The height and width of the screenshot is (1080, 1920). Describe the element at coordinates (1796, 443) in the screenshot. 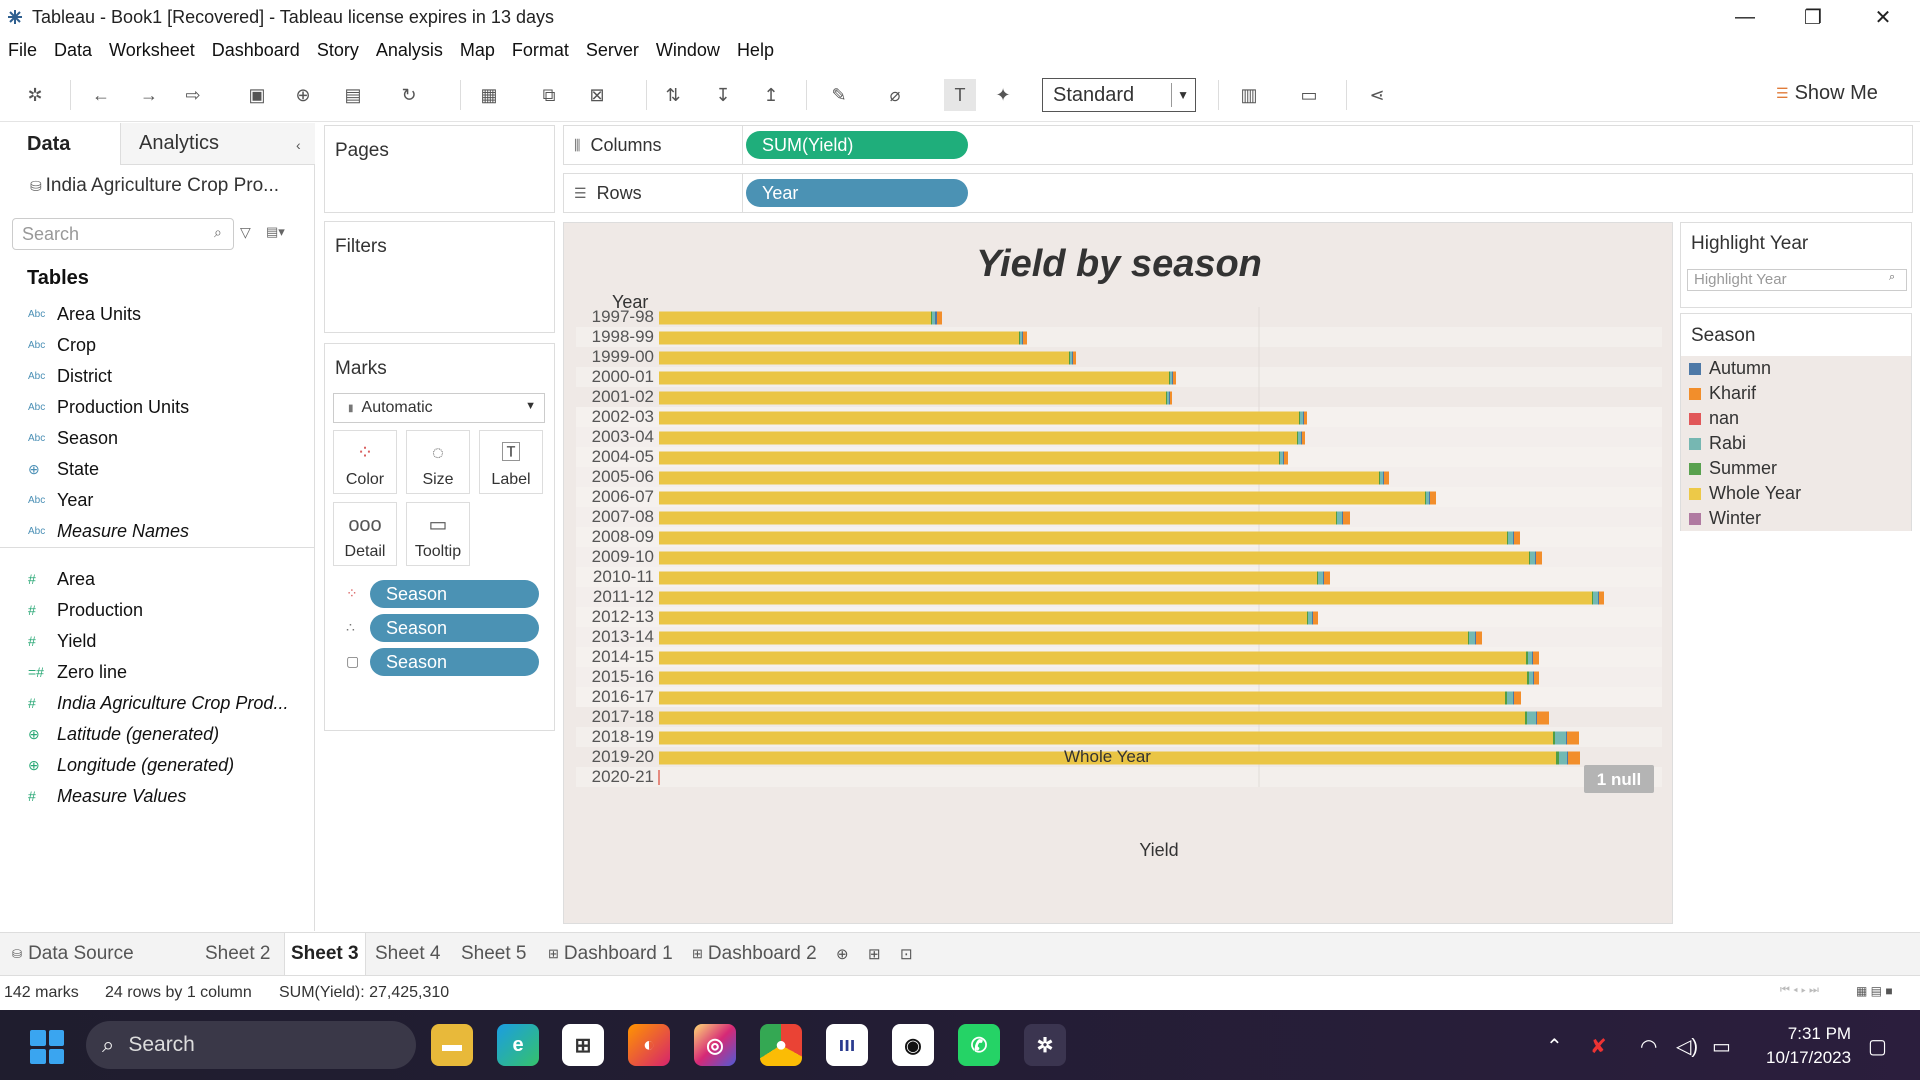

I see `legend-item-rabi: Rabi` at that location.